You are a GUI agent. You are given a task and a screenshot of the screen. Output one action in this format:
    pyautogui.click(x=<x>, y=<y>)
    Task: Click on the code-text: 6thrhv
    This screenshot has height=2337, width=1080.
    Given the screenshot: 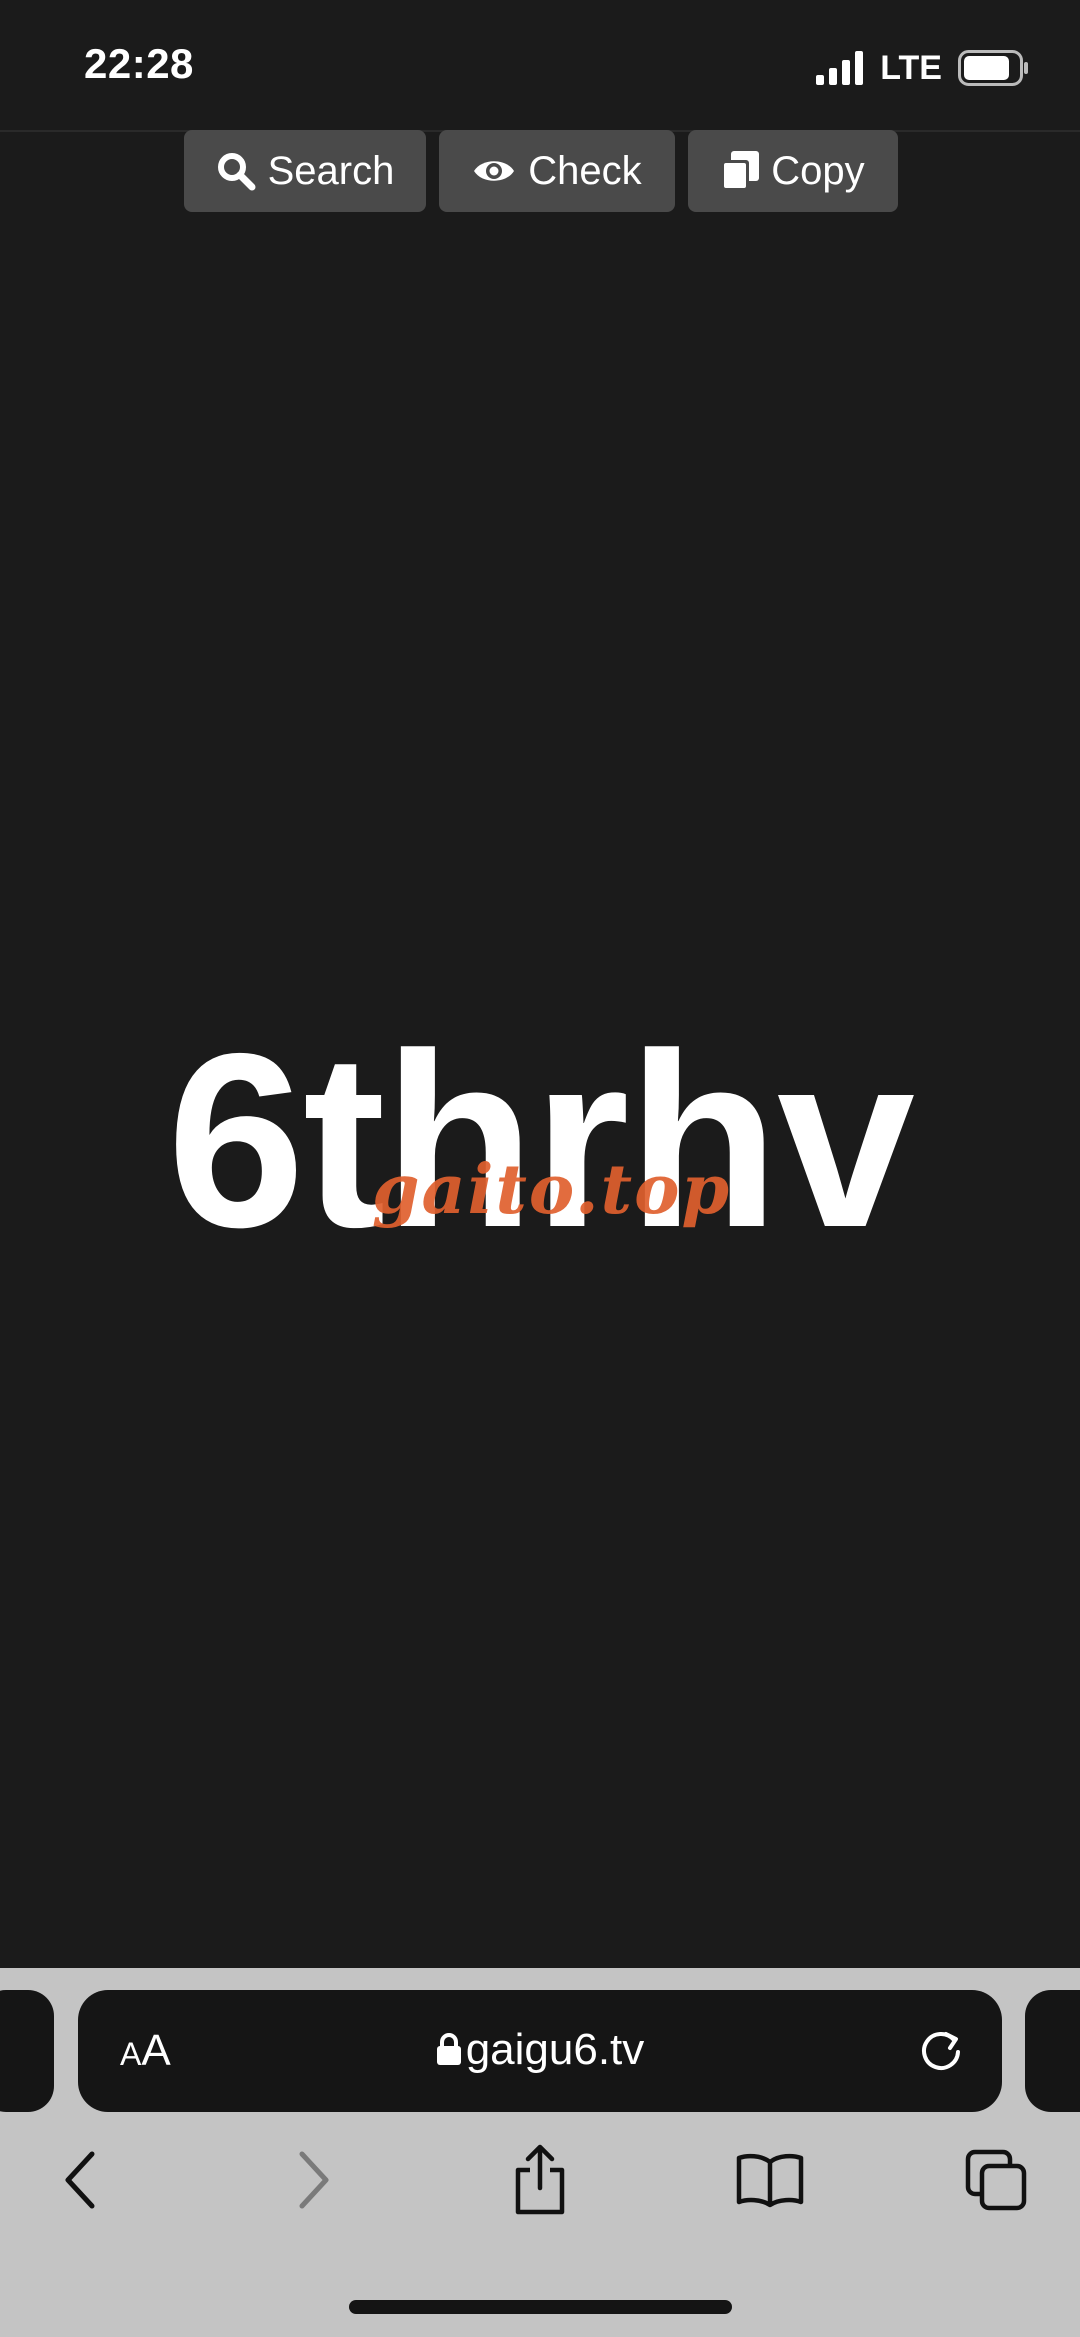 What is the action you would take?
    pyautogui.click(x=541, y=1140)
    